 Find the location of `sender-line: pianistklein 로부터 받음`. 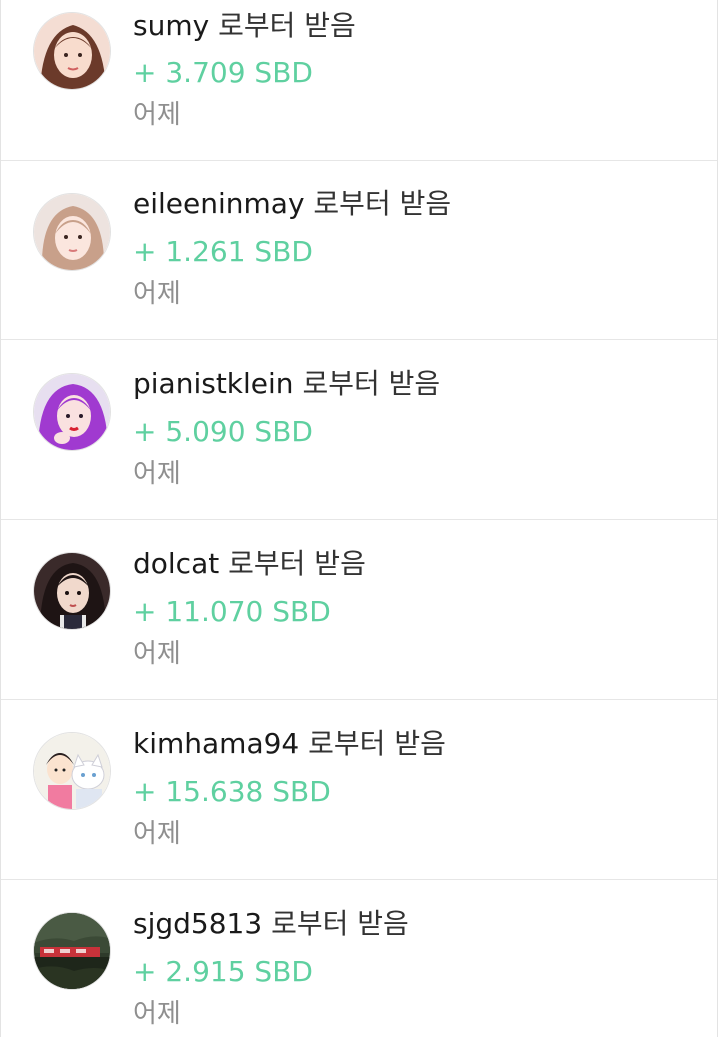

sender-line: pianistklein 로부터 받음 is located at coordinates (286, 384).